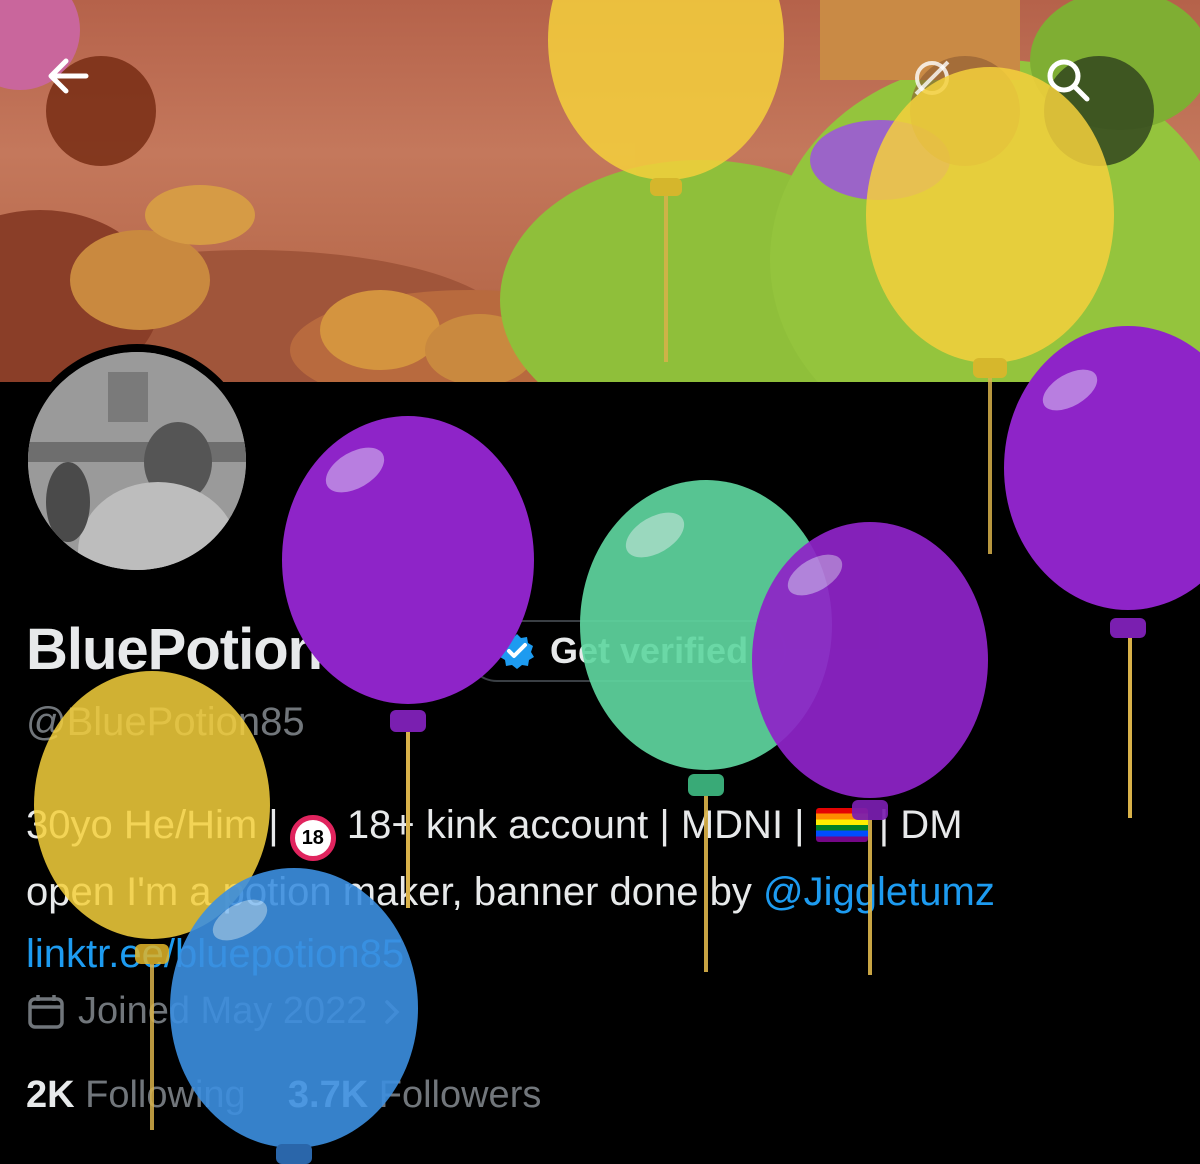 The image size is (1200, 1164). Describe the element at coordinates (841, 825) in the screenshot. I see `rainbow-flag-icon` at that location.